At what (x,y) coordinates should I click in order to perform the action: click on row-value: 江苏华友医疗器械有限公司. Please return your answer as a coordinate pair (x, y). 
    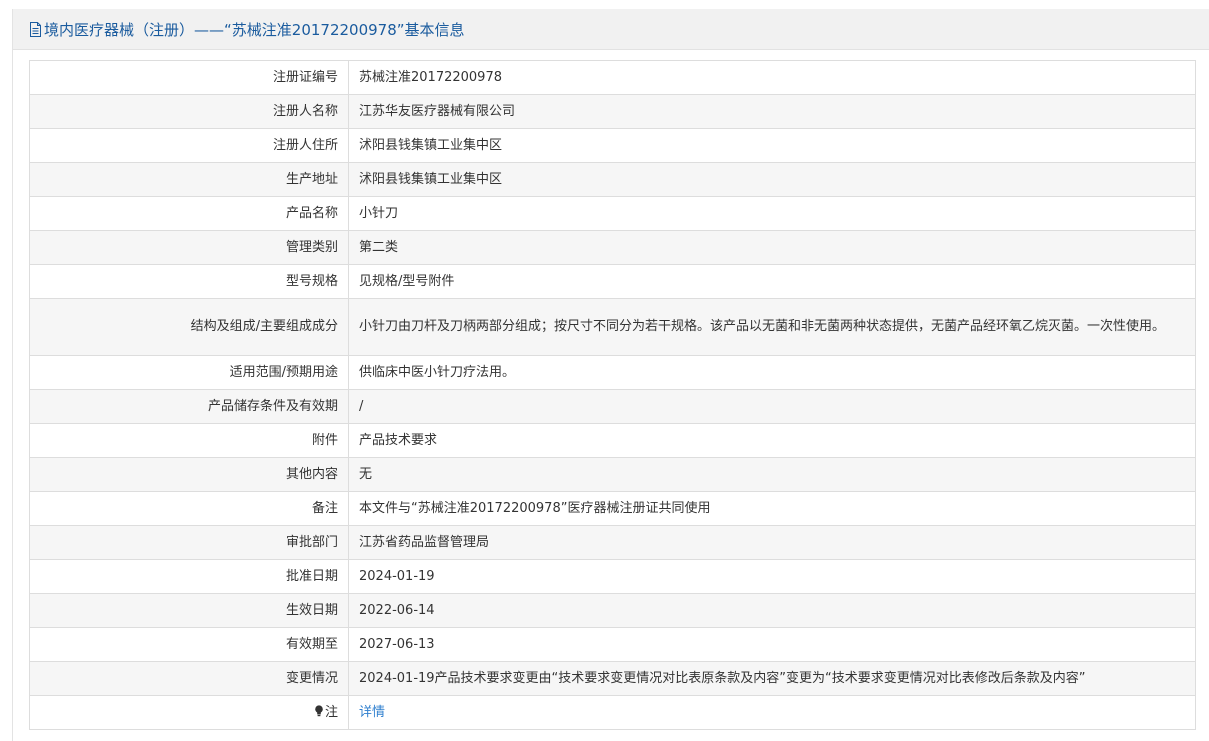
    Looking at the image, I should click on (772, 111).